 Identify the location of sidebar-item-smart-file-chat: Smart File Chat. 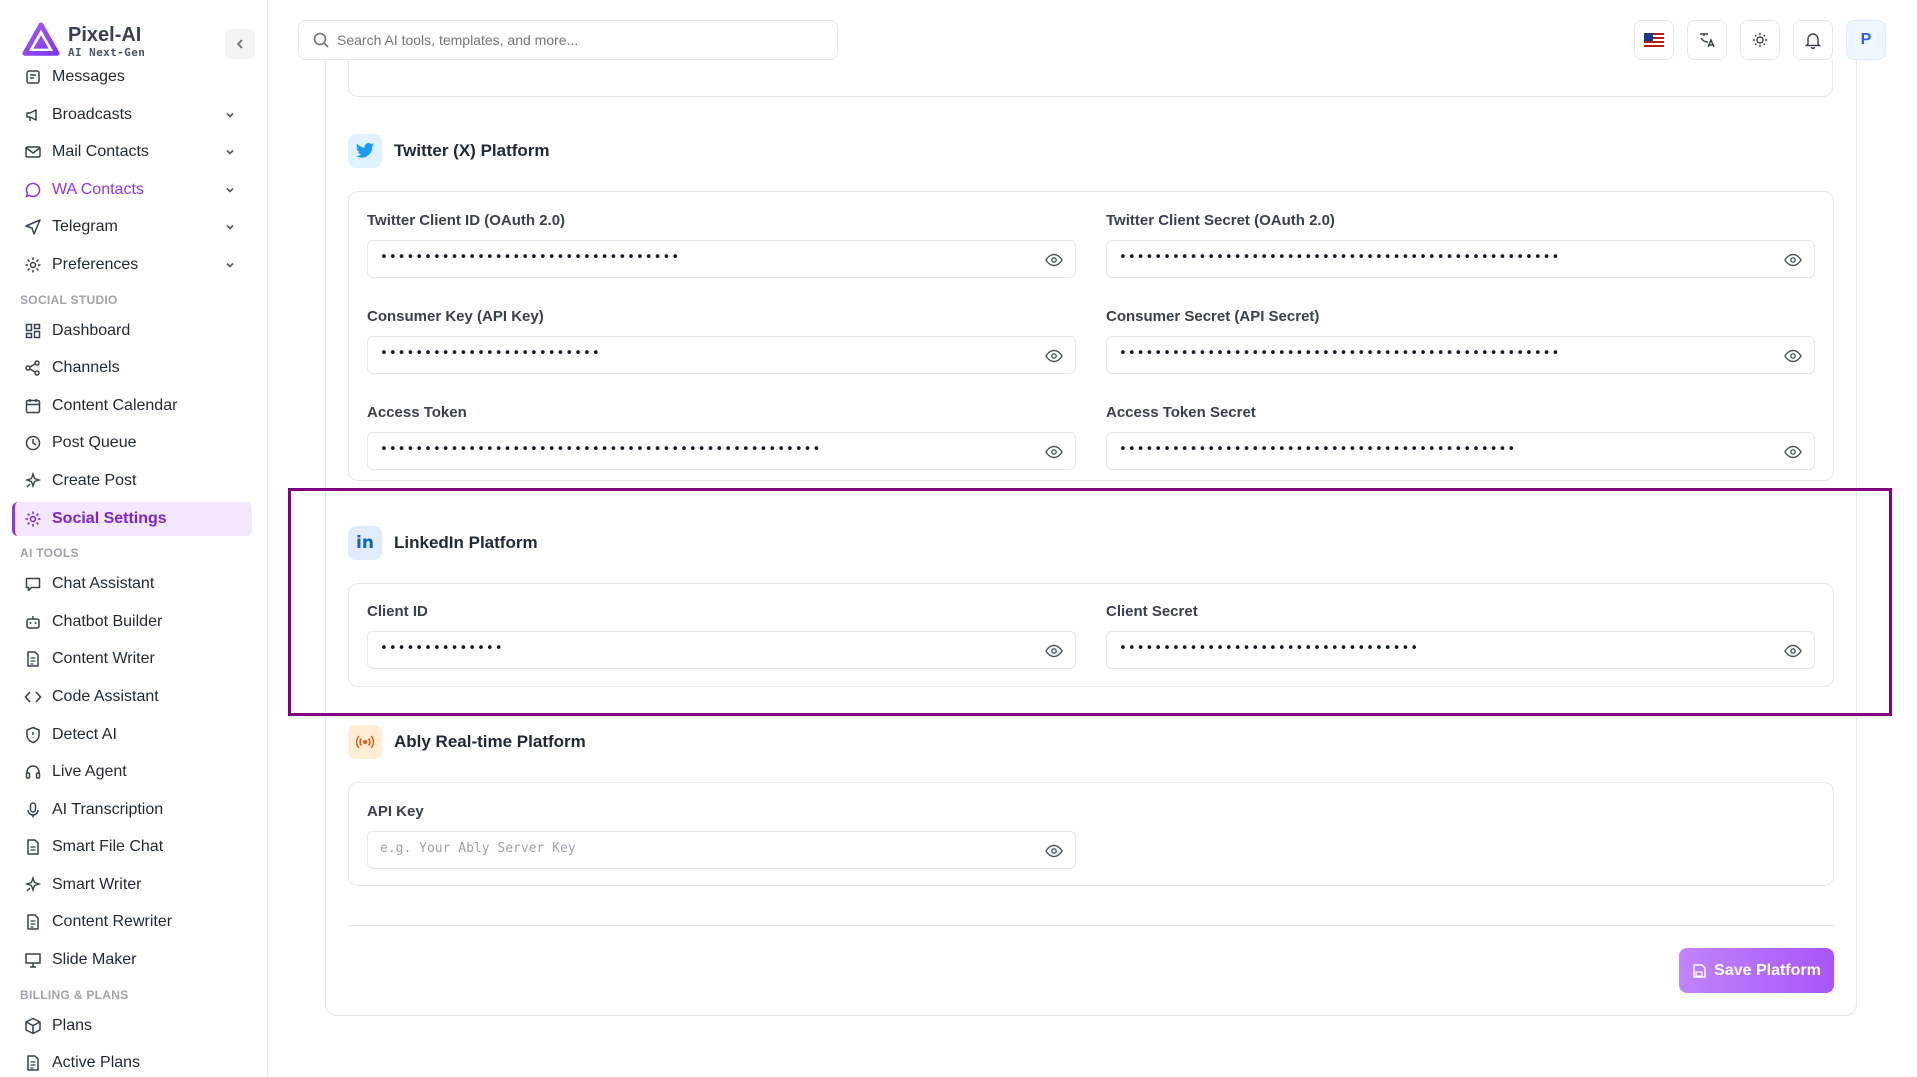
(132, 847).